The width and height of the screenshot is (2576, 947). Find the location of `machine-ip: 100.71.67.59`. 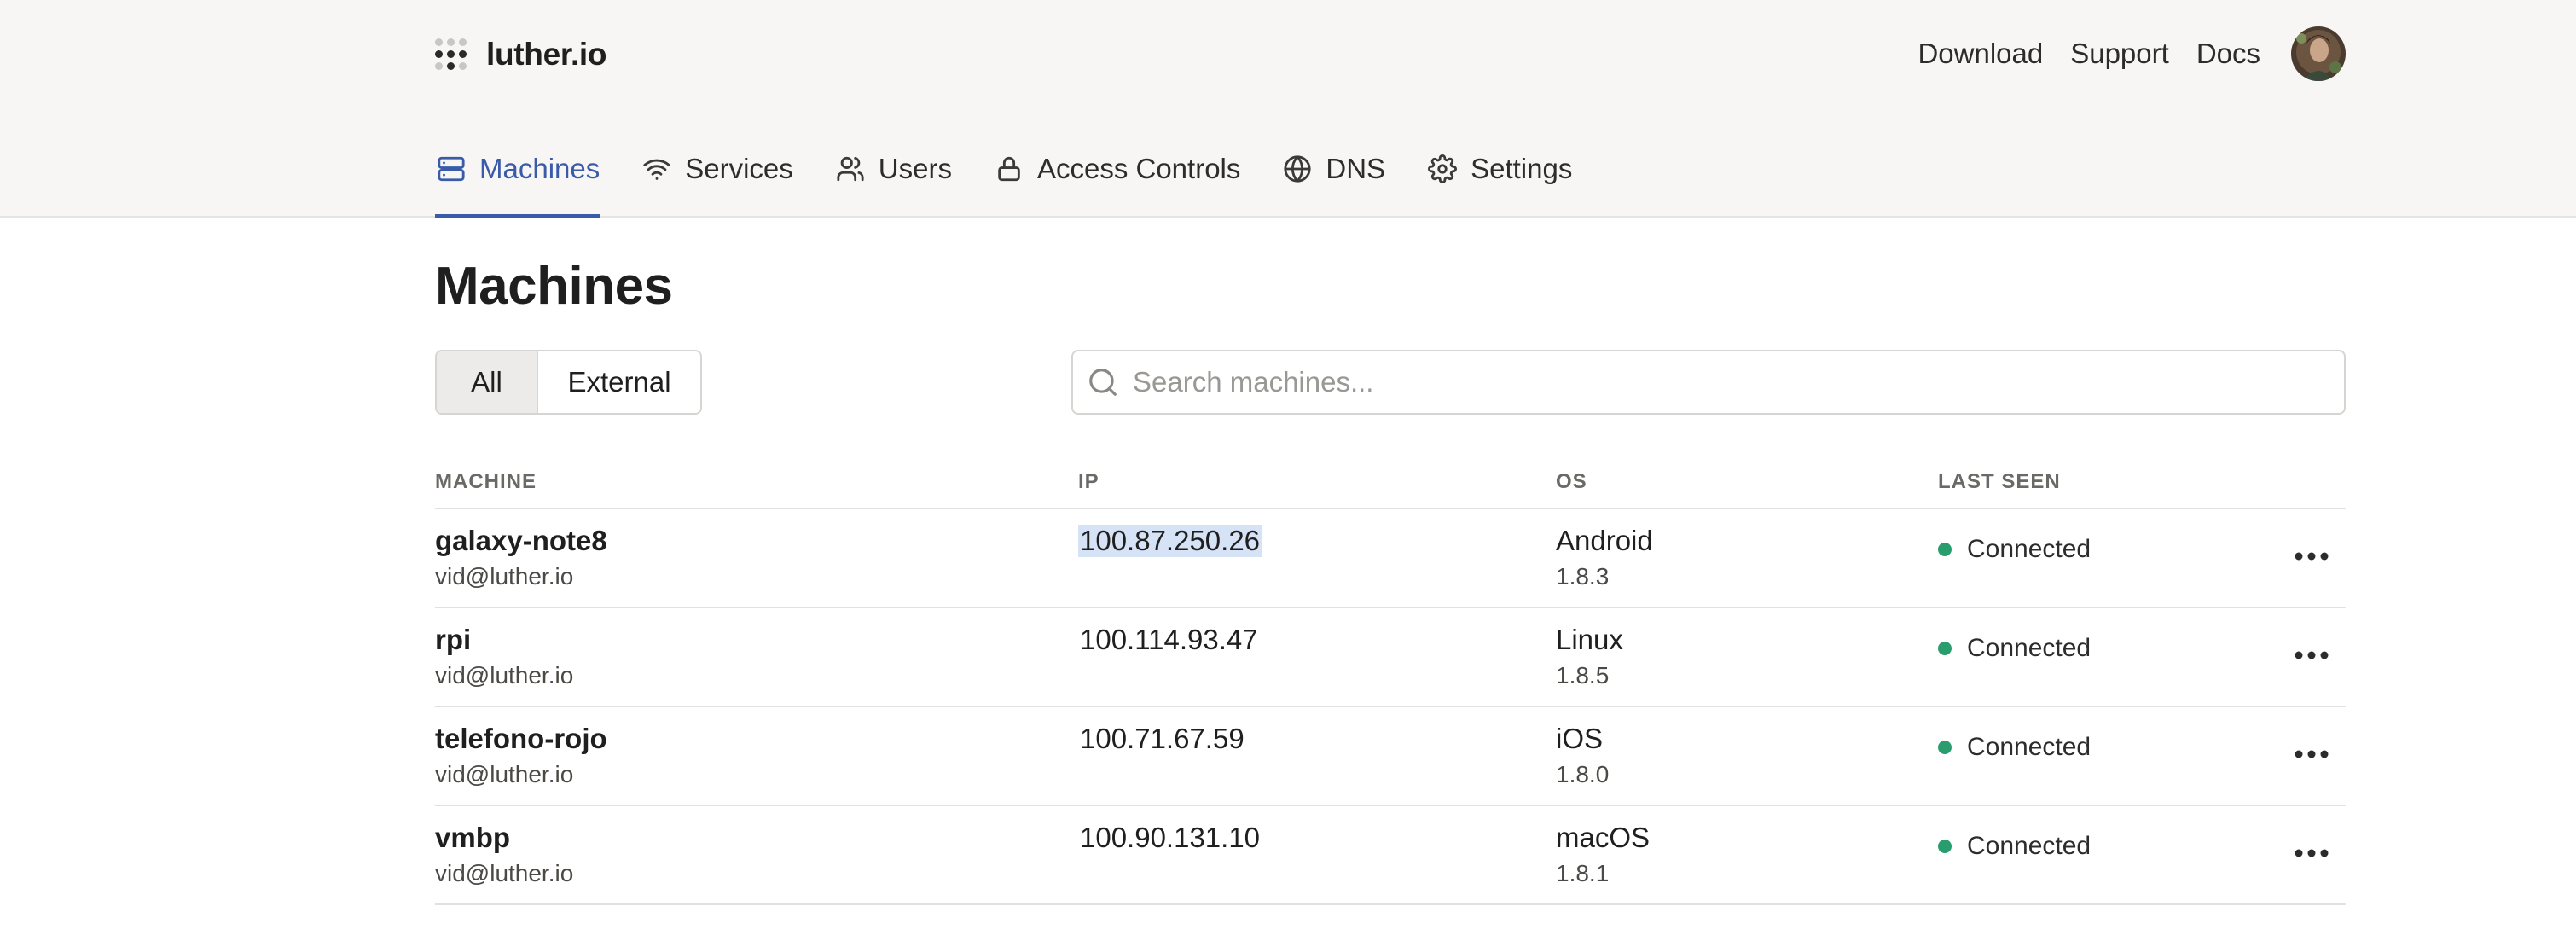

machine-ip: 100.71.67.59 is located at coordinates (1162, 739).